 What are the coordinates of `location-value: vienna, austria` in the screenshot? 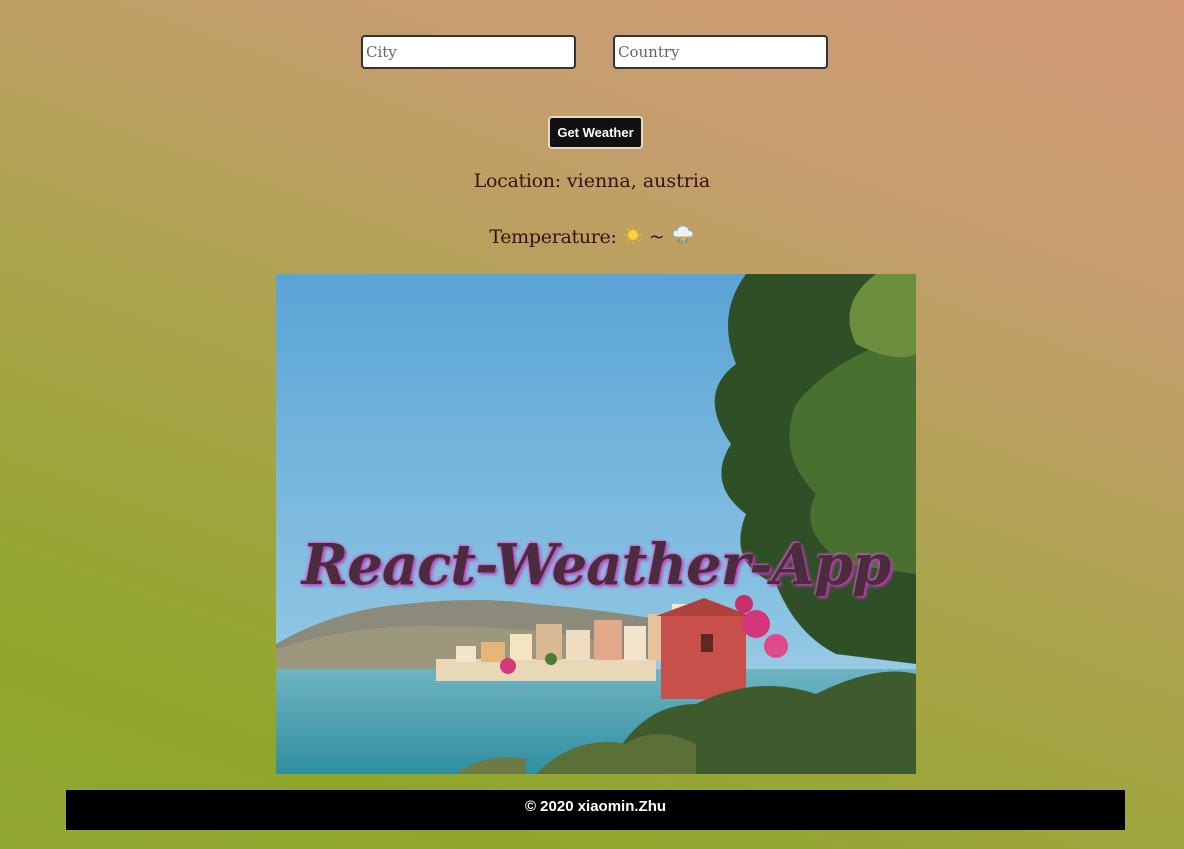 It's located at (638, 181).